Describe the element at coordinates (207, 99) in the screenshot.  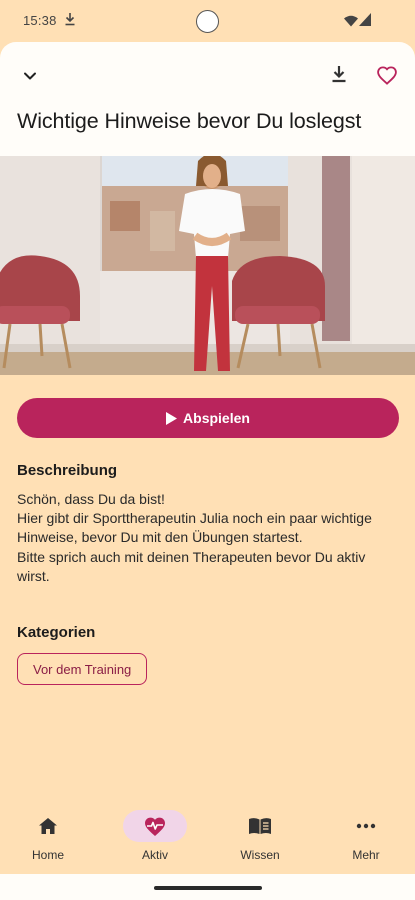
I see `sheet-header: Wichtige Hinweise bevor Du loslegst` at that location.